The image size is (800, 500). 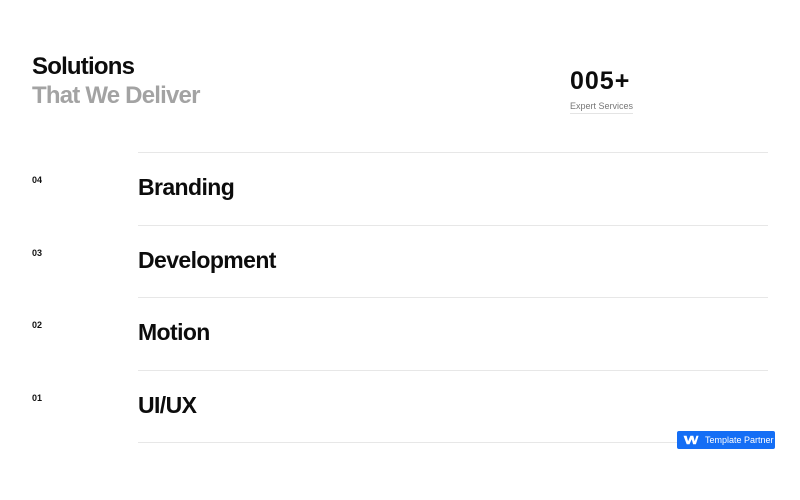 I want to click on service-number: 01, so click(x=37, y=397).